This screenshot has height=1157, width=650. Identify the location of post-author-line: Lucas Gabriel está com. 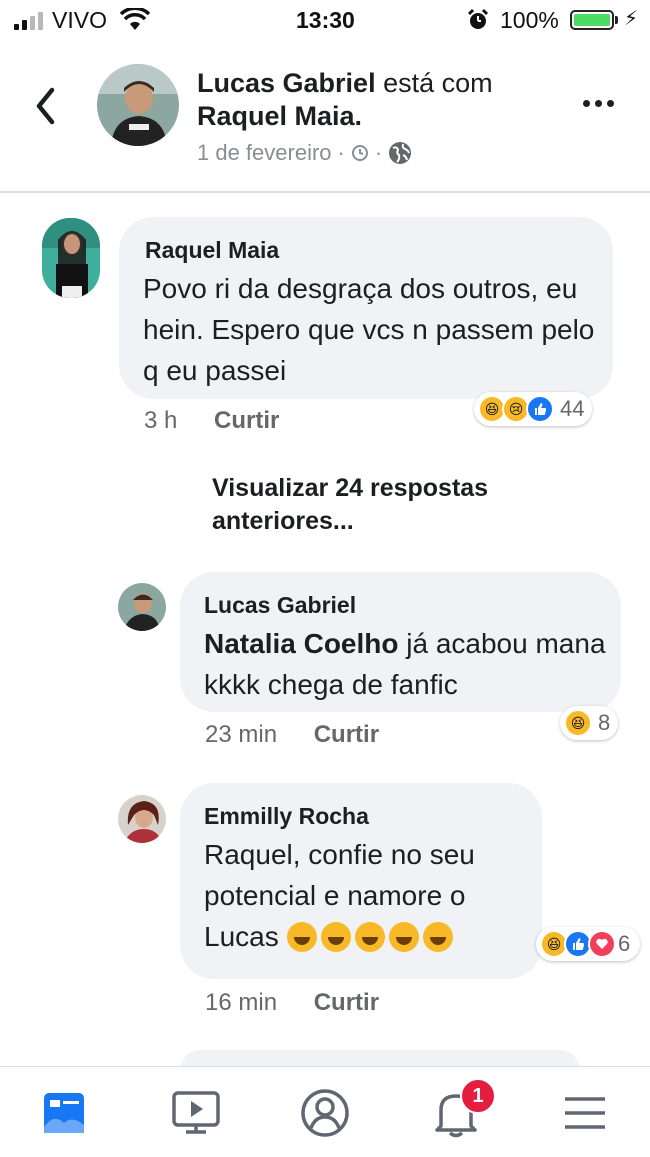
(345, 83).